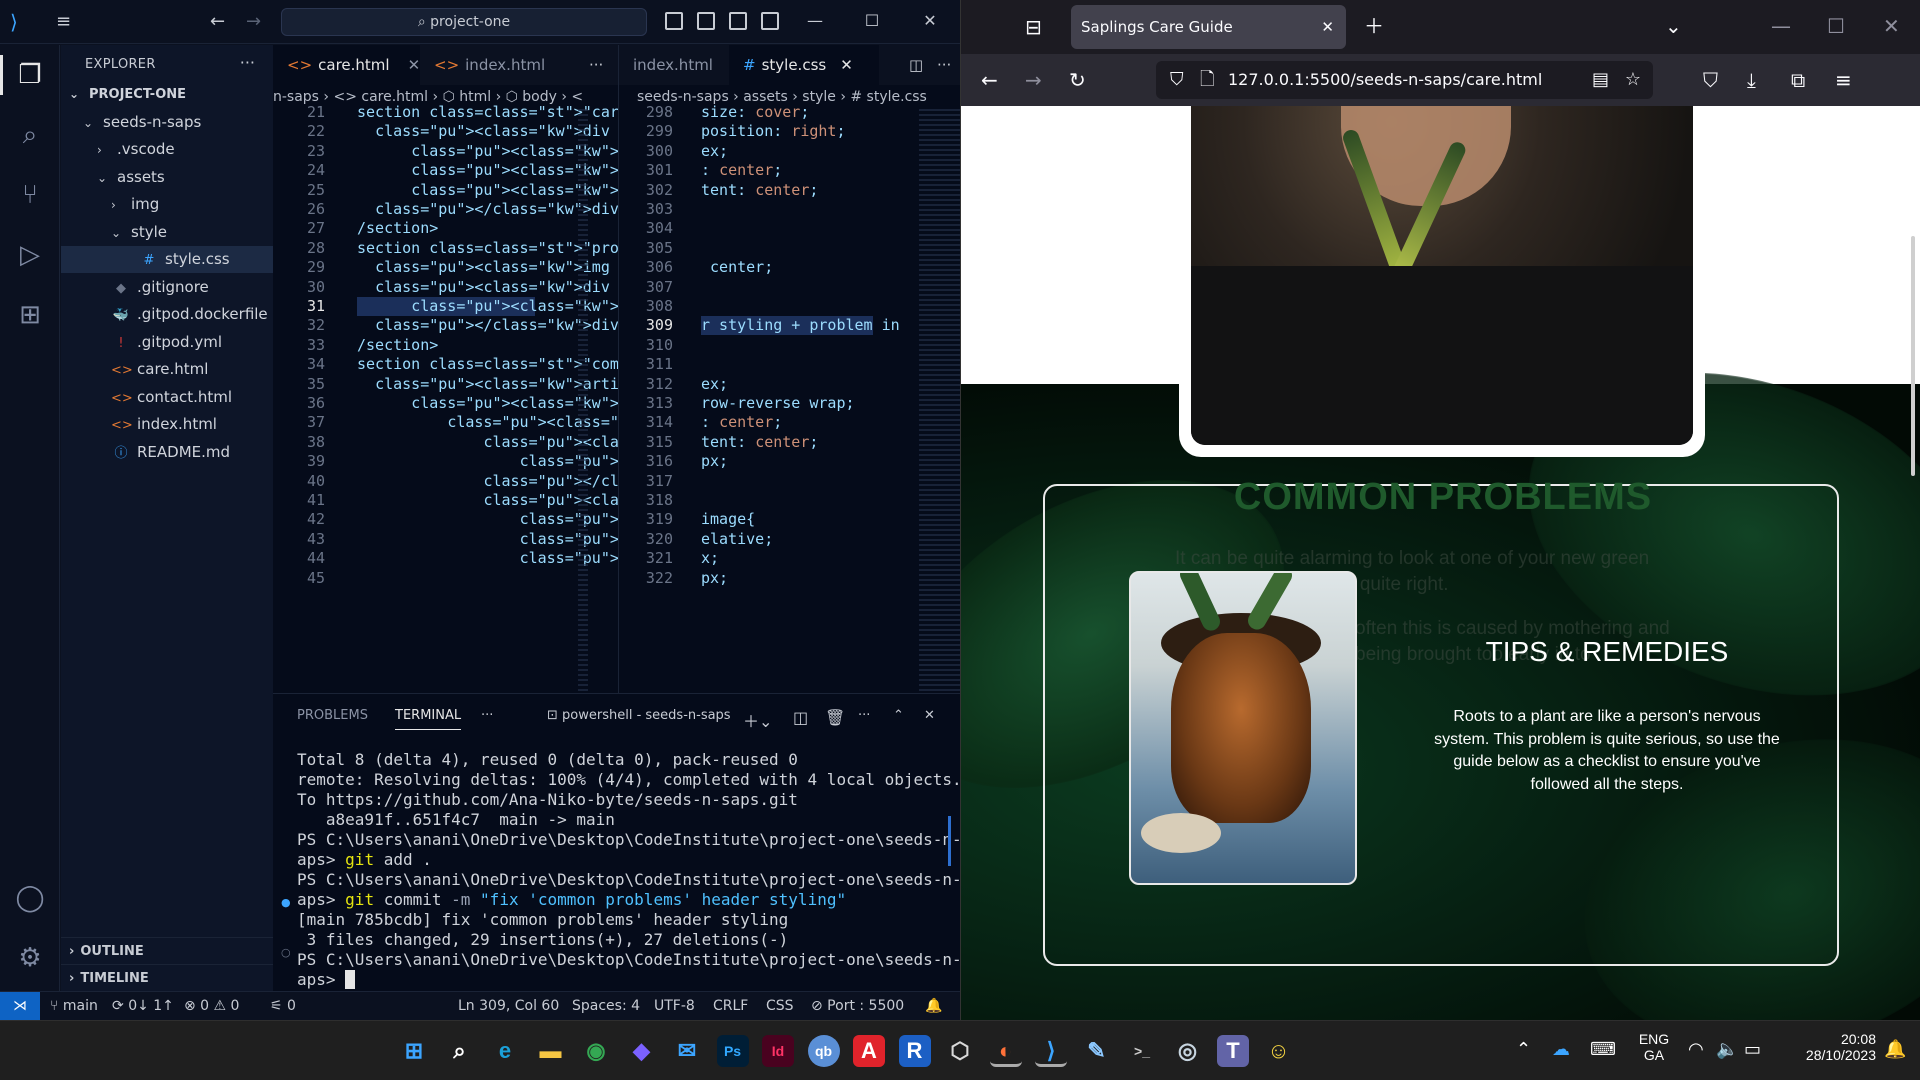 The image size is (1920, 1080). I want to click on notifications-bell-icon: 🔔, so click(933, 1006).